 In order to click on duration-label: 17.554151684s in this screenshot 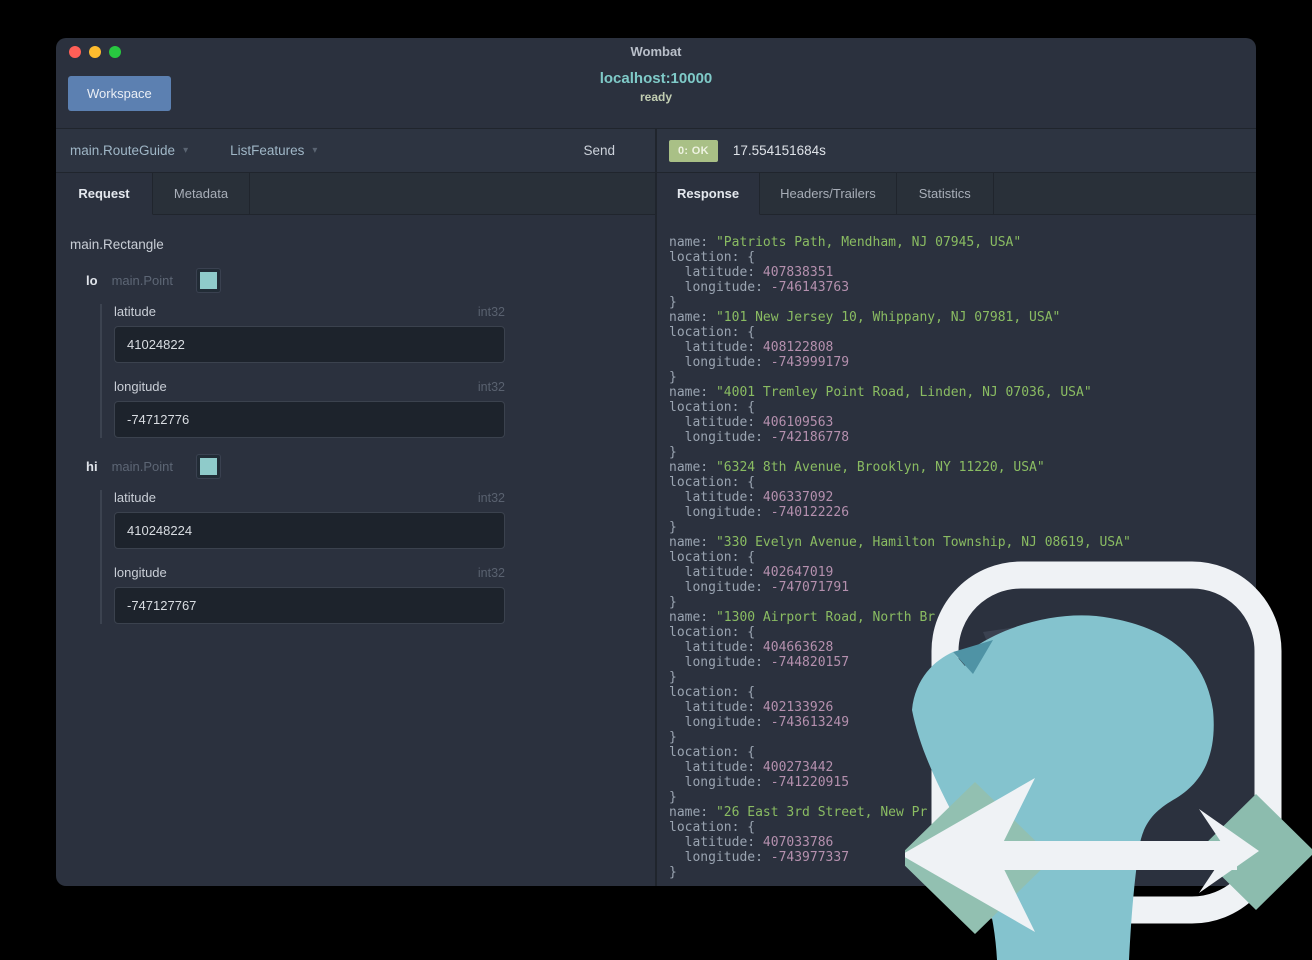, I will do `click(779, 150)`.